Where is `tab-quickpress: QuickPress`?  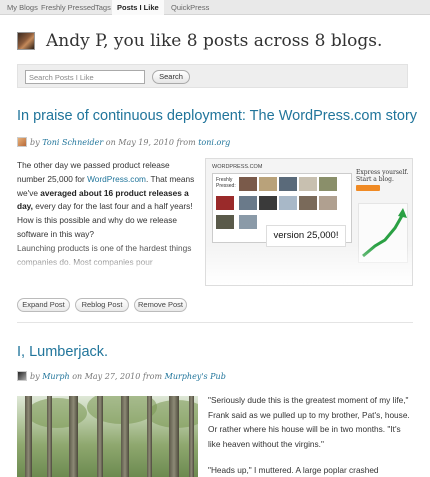
tab-quickpress: QuickPress is located at coordinates (190, 7).